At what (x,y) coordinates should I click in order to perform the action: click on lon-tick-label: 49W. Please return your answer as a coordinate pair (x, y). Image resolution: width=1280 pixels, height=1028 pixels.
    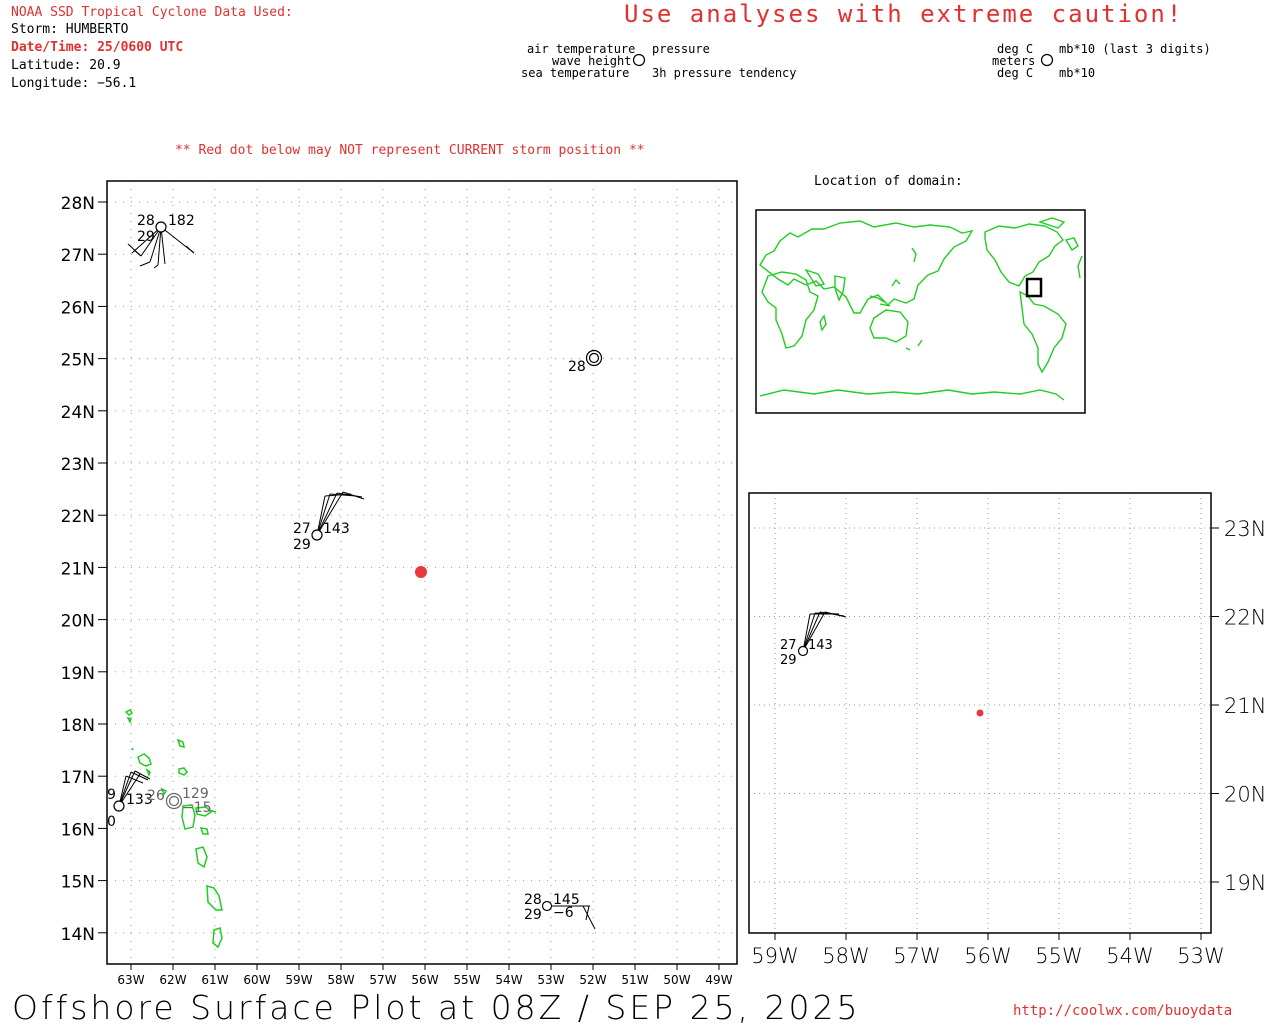
    Looking at the image, I should click on (718, 980).